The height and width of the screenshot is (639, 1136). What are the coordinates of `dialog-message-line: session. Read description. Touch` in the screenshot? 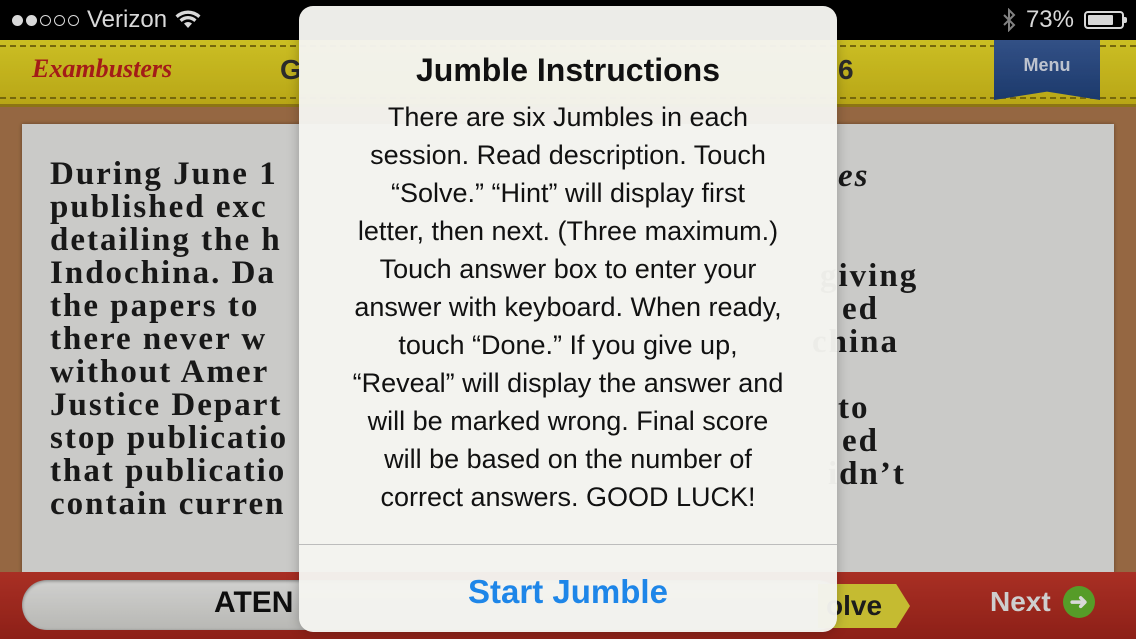 It's located at (568, 155).